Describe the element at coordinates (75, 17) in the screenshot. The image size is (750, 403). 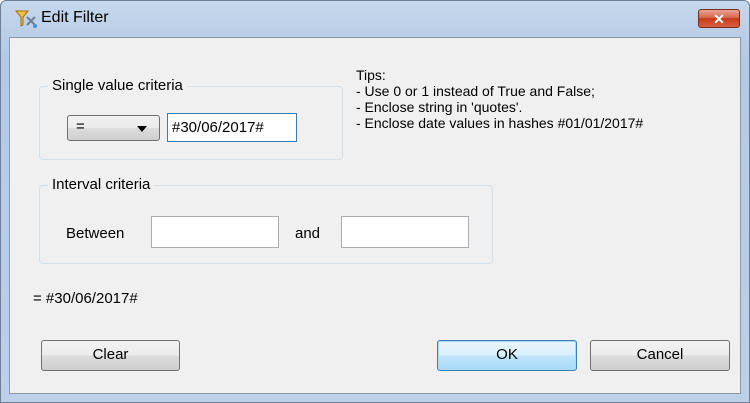
I see `window-title: Edit Filter` at that location.